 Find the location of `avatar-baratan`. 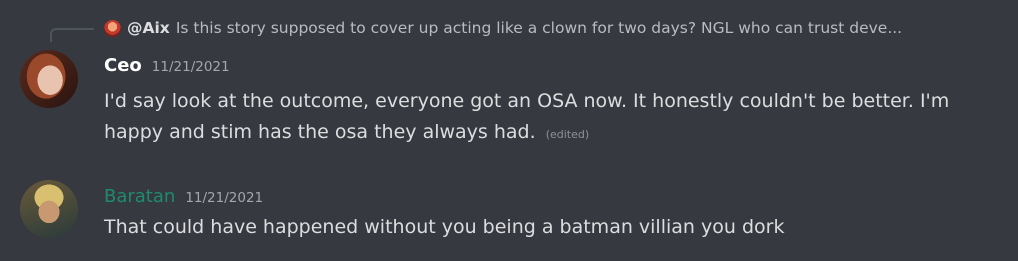

avatar-baratan is located at coordinates (49, 209).